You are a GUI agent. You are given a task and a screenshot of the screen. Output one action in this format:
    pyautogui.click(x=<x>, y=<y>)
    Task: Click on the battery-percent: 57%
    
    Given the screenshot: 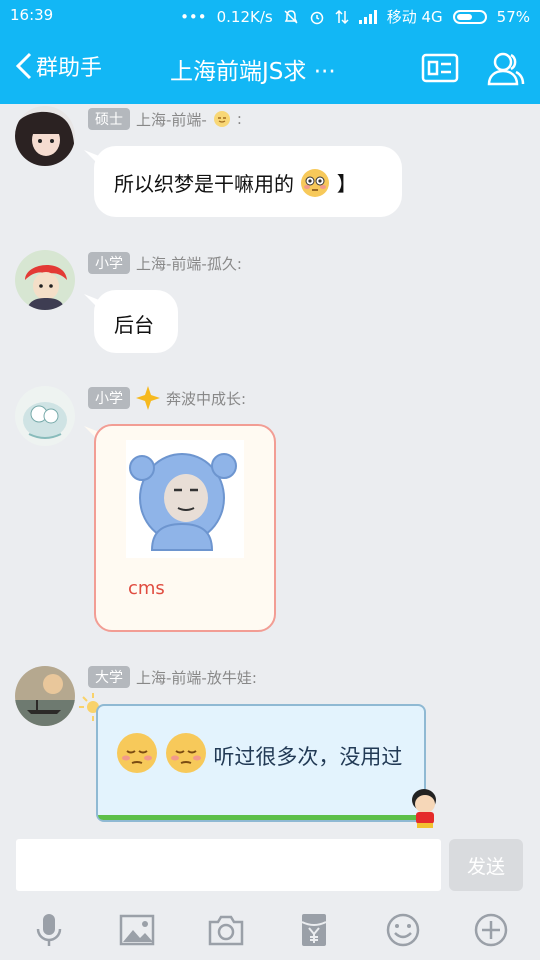 What is the action you would take?
    pyautogui.click(x=513, y=16)
    